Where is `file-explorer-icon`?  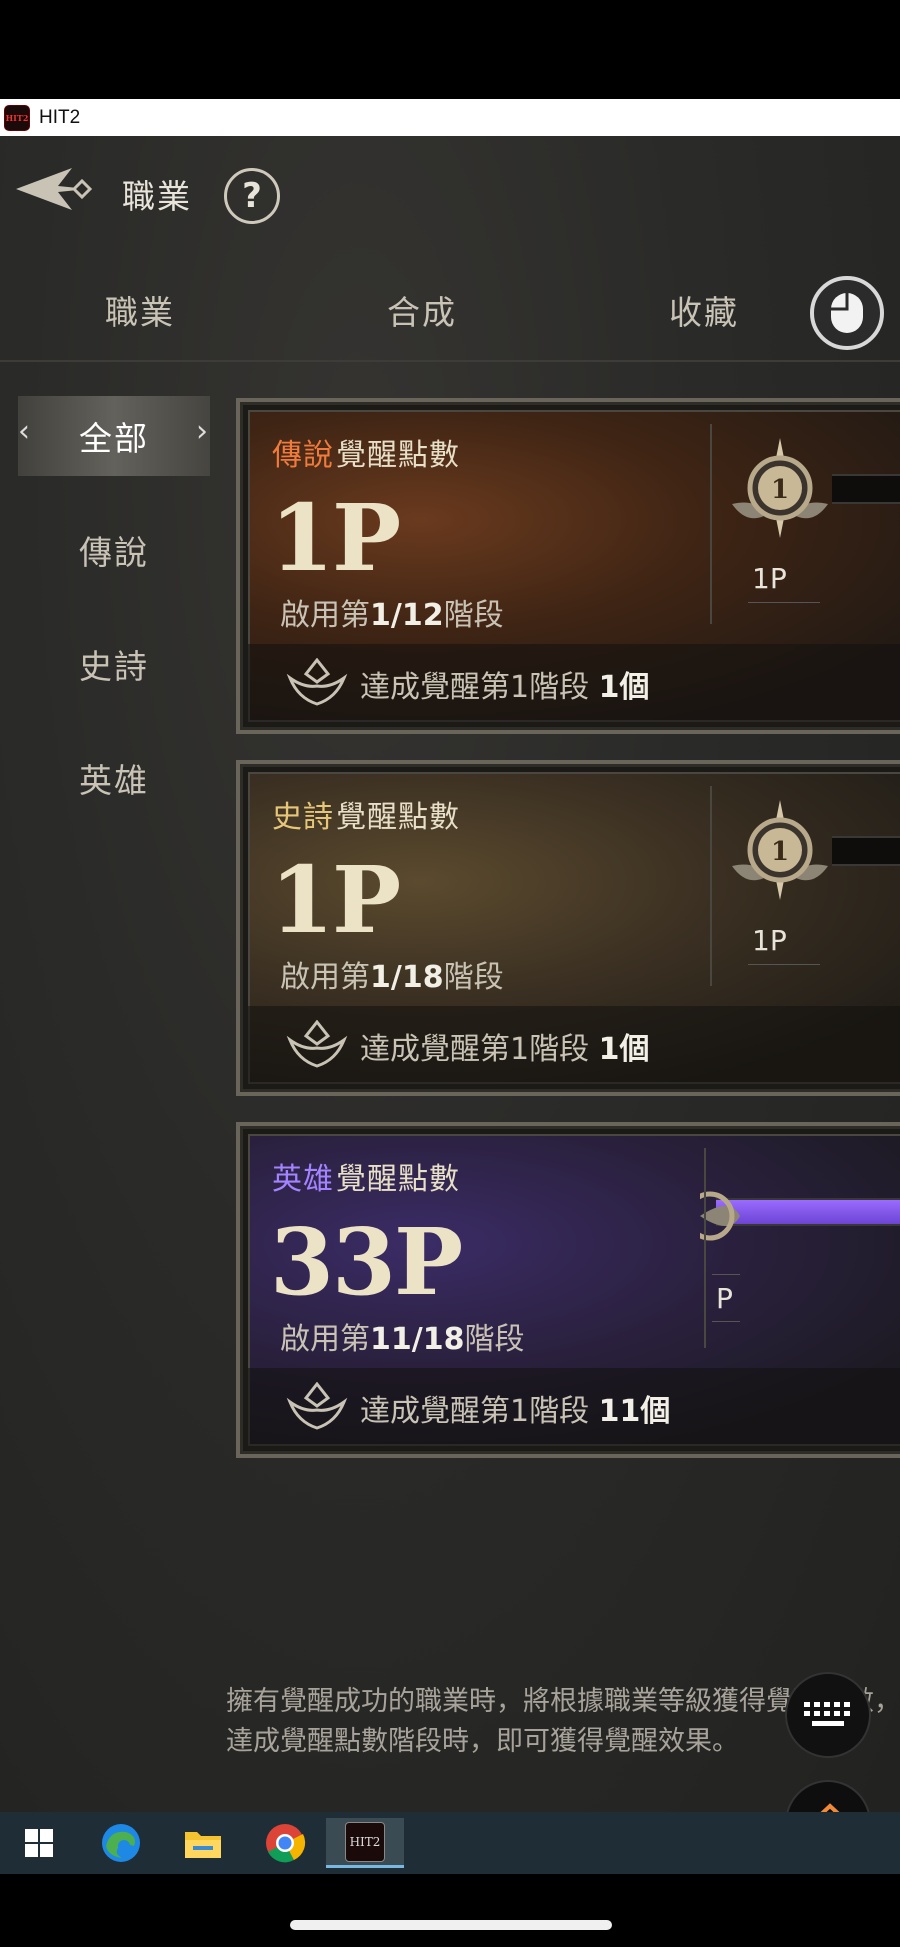 file-explorer-icon is located at coordinates (203, 1845).